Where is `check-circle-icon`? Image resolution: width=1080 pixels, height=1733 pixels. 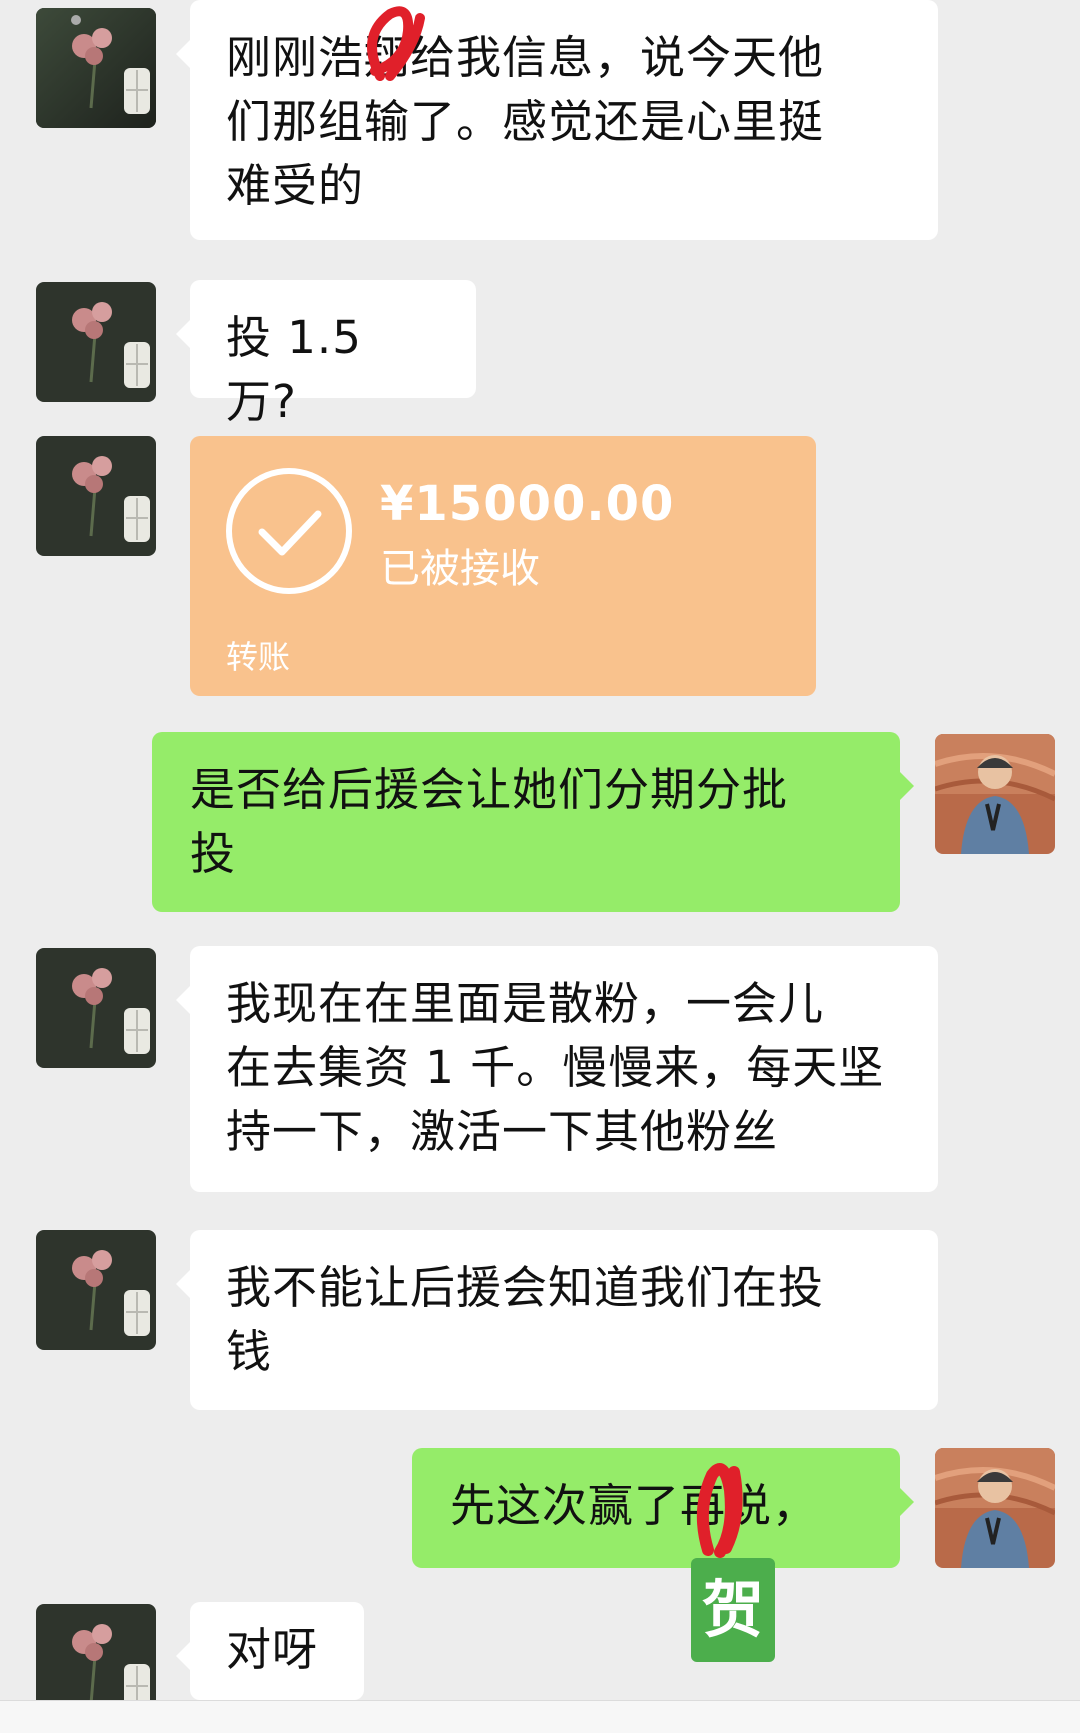
check-circle-icon is located at coordinates (289, 531).